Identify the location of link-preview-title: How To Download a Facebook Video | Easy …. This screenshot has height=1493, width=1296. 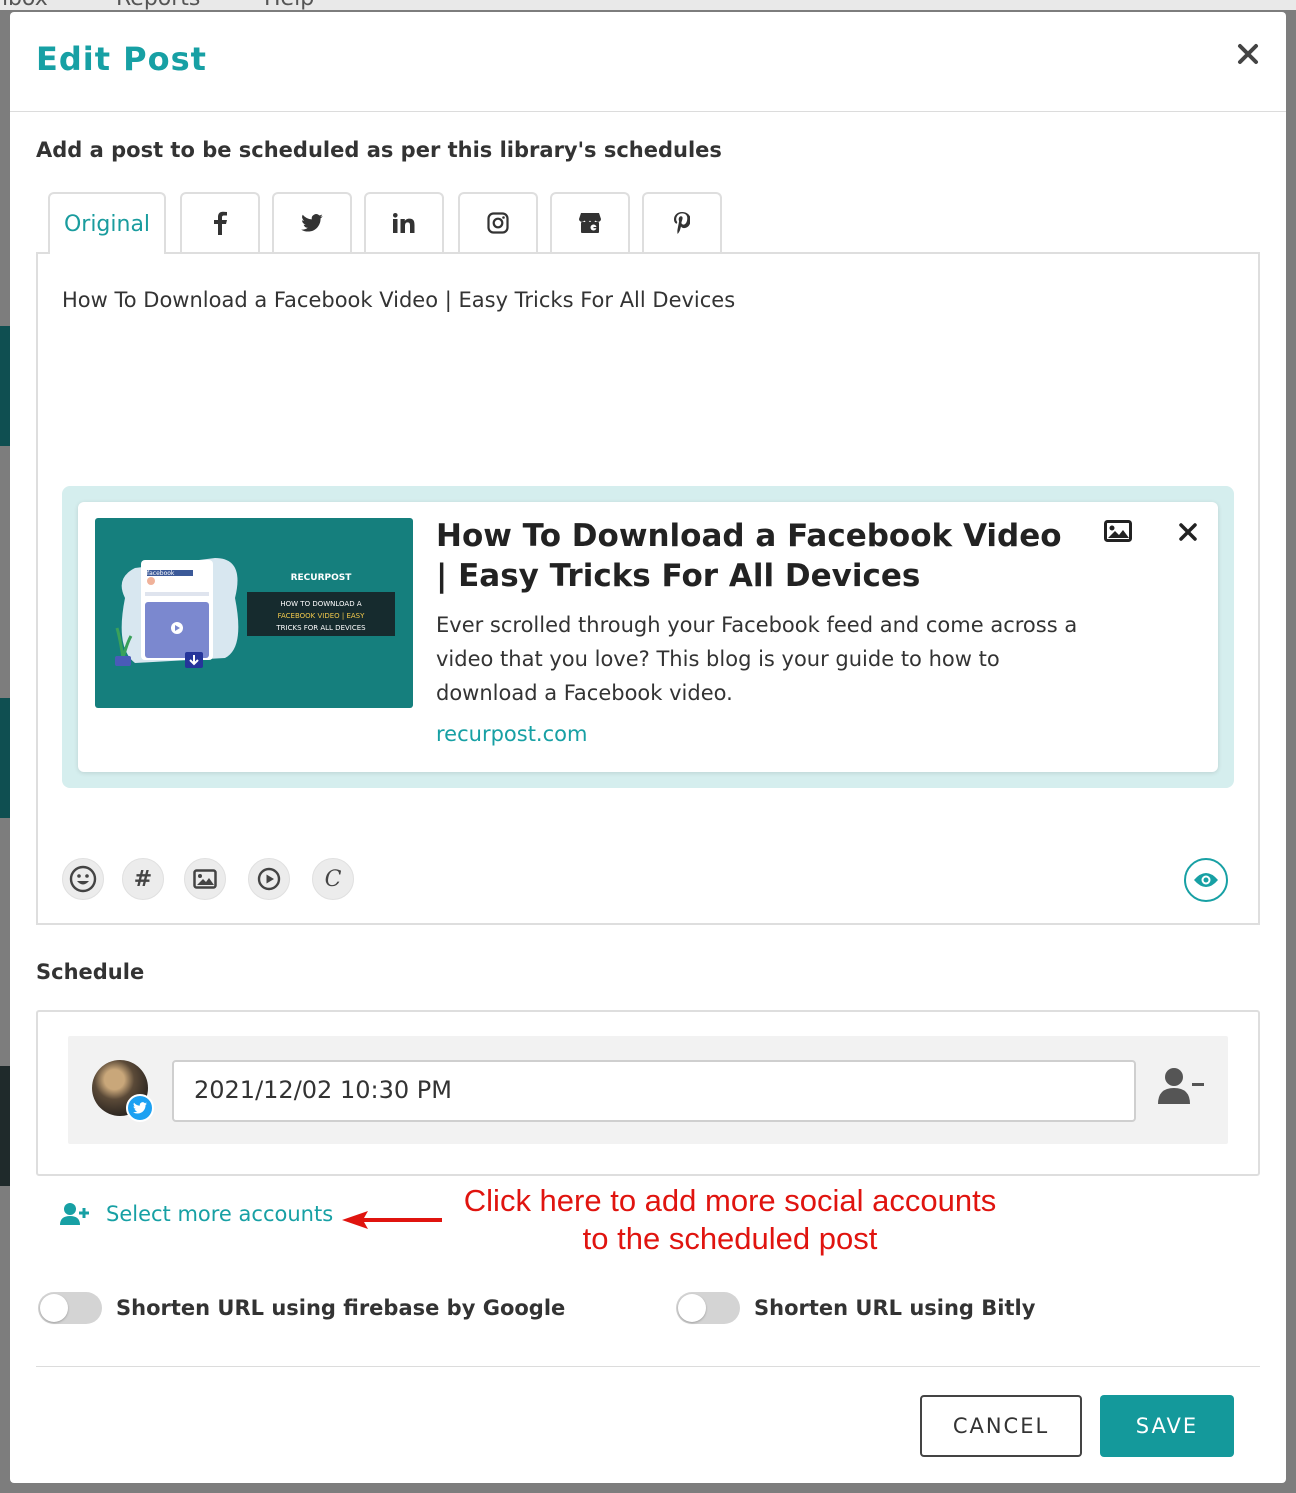
(749, 556).